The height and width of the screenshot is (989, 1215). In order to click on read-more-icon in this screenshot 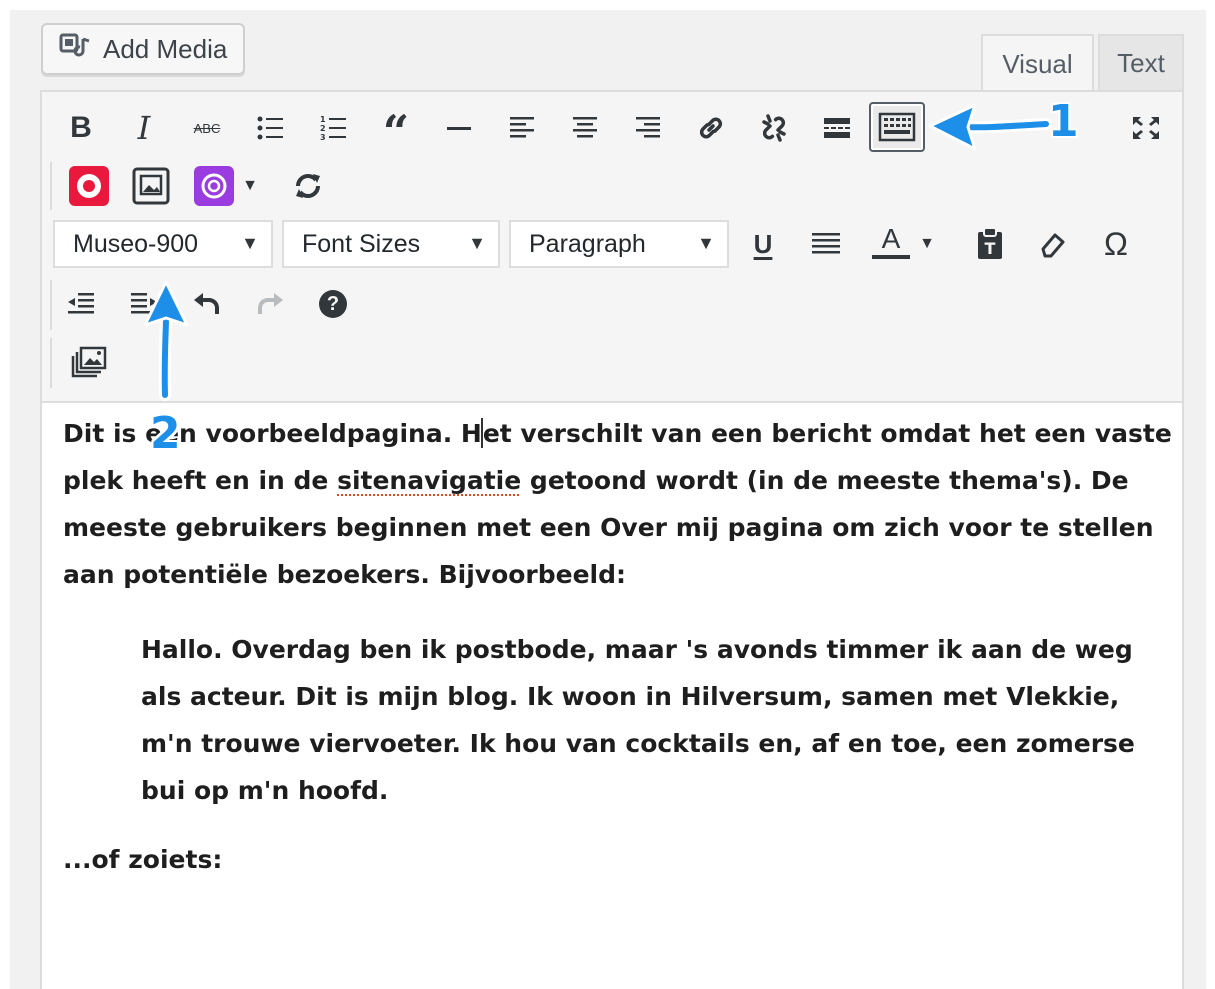, I will do `click(837, 128)`.